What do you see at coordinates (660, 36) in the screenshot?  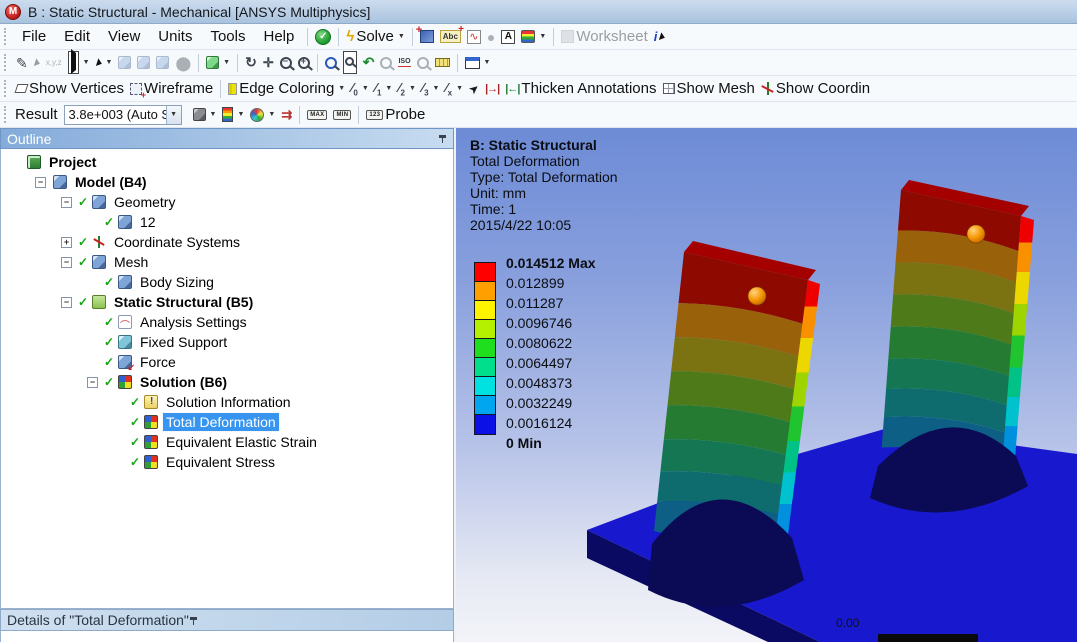 I see `show-info-button: i` at bounding box center [660, 36].